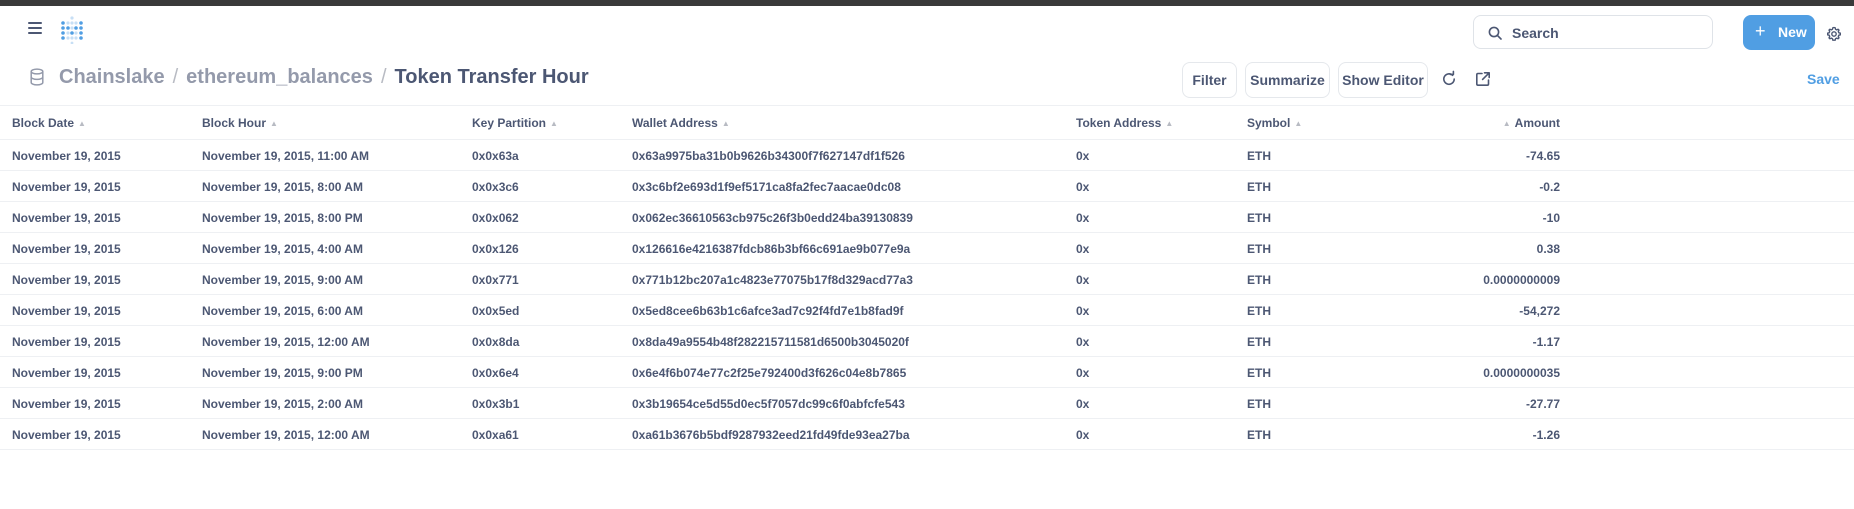  Describe the element at coordinates (1834, 34) in the screenshot. I see `gear-icon` at that location.